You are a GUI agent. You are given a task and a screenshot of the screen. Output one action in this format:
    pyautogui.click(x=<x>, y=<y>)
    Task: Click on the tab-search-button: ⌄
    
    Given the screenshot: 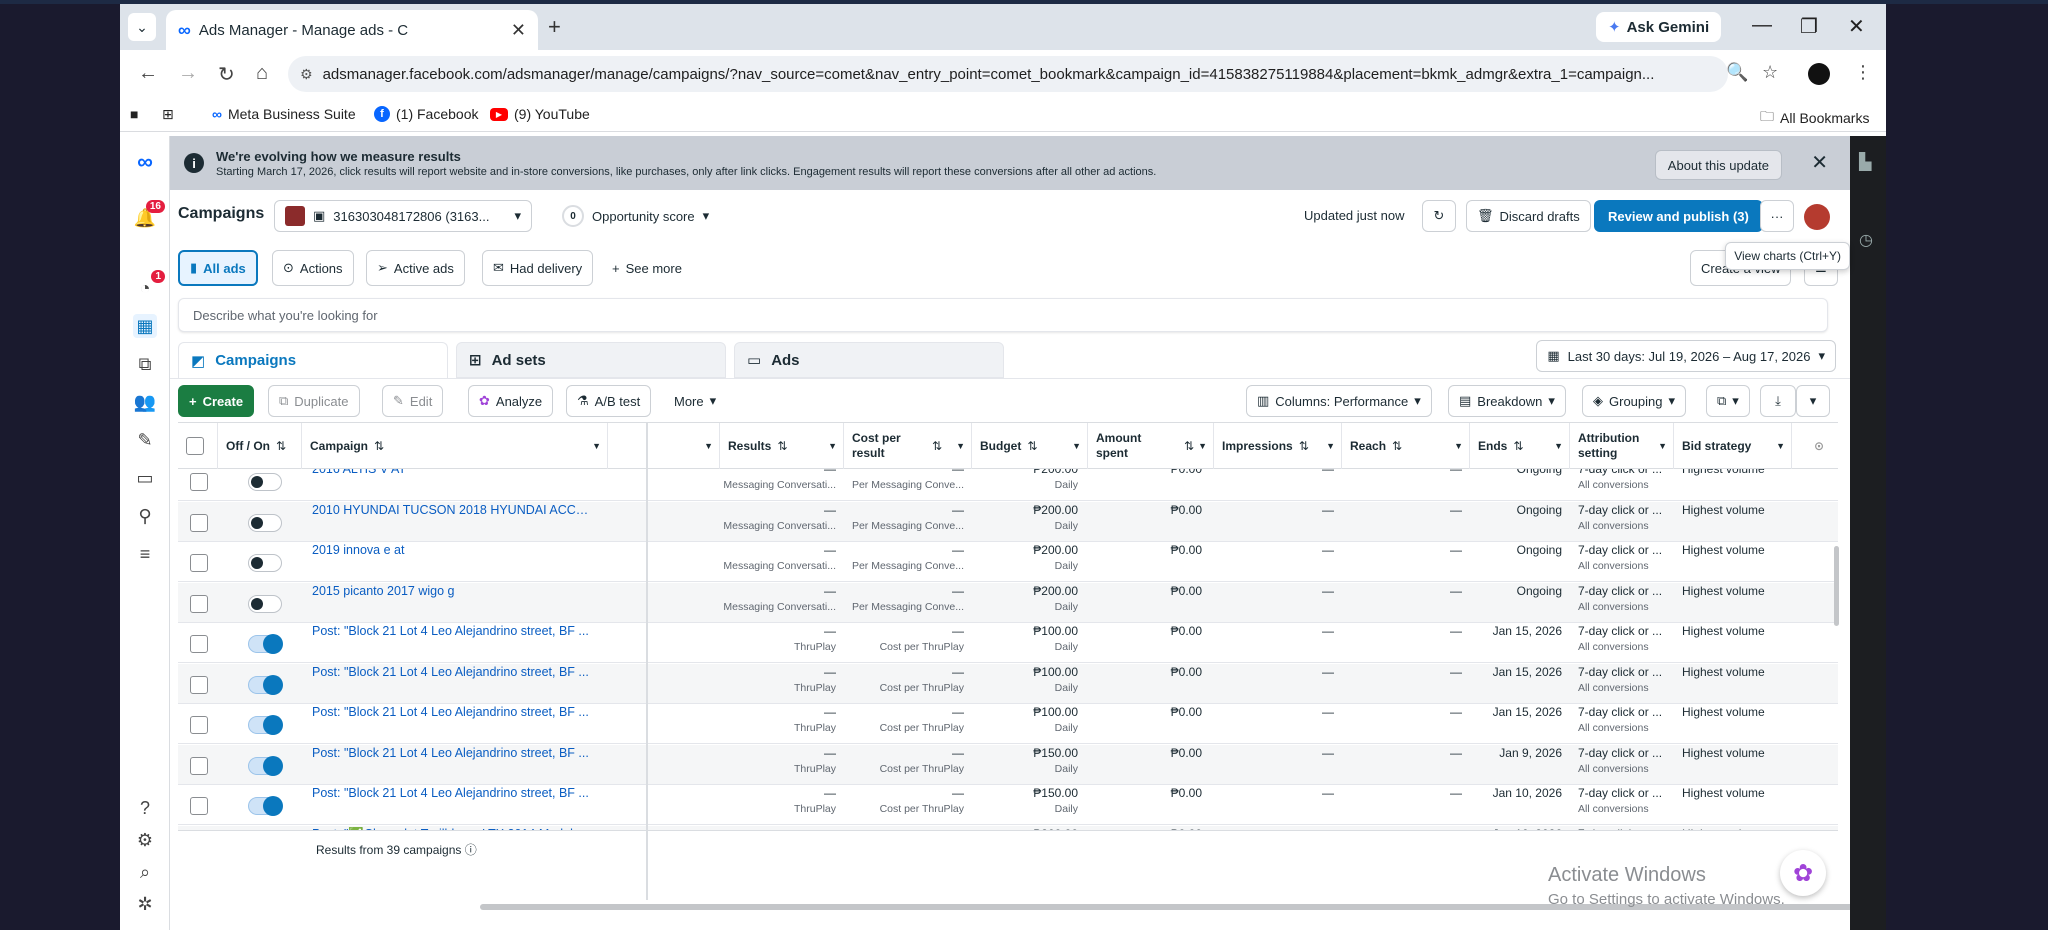 What is the action you would take?
    pyautogui.click(x=142, y=27)
    